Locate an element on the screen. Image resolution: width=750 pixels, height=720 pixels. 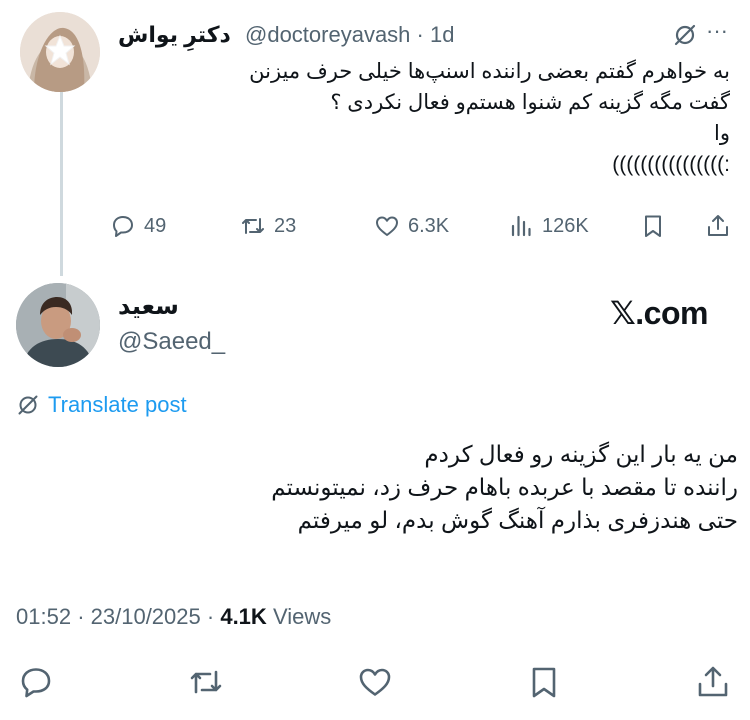
author-handle: @Saeed_ is located at coordinates (171, 342).